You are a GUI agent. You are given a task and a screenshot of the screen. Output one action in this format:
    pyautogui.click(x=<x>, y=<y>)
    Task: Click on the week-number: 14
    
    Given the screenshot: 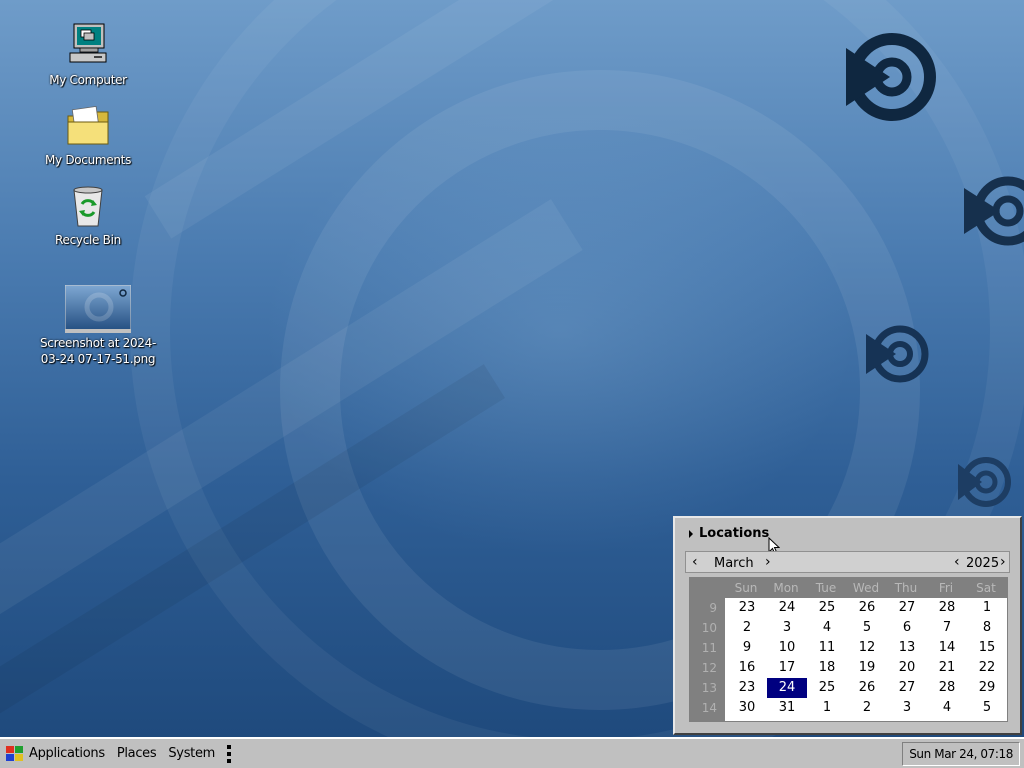 What is the action you would take?
    pyautogui.click(x=709, y=708)
    